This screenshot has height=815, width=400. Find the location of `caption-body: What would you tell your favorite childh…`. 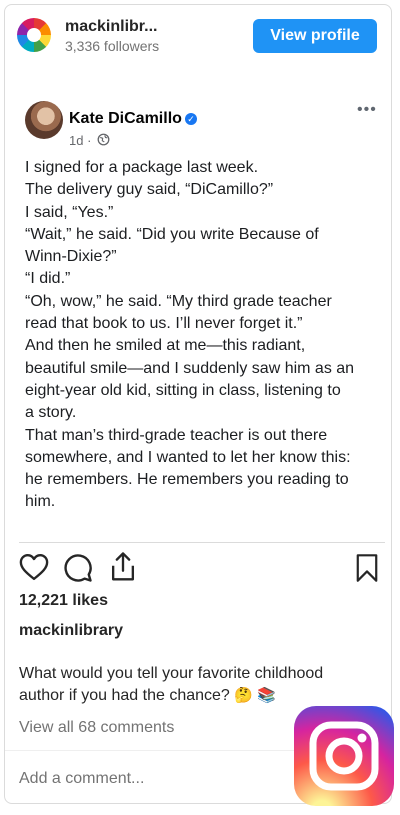

caption-body: What would you tell your favorite childh… is located at coordinates (171, 684).